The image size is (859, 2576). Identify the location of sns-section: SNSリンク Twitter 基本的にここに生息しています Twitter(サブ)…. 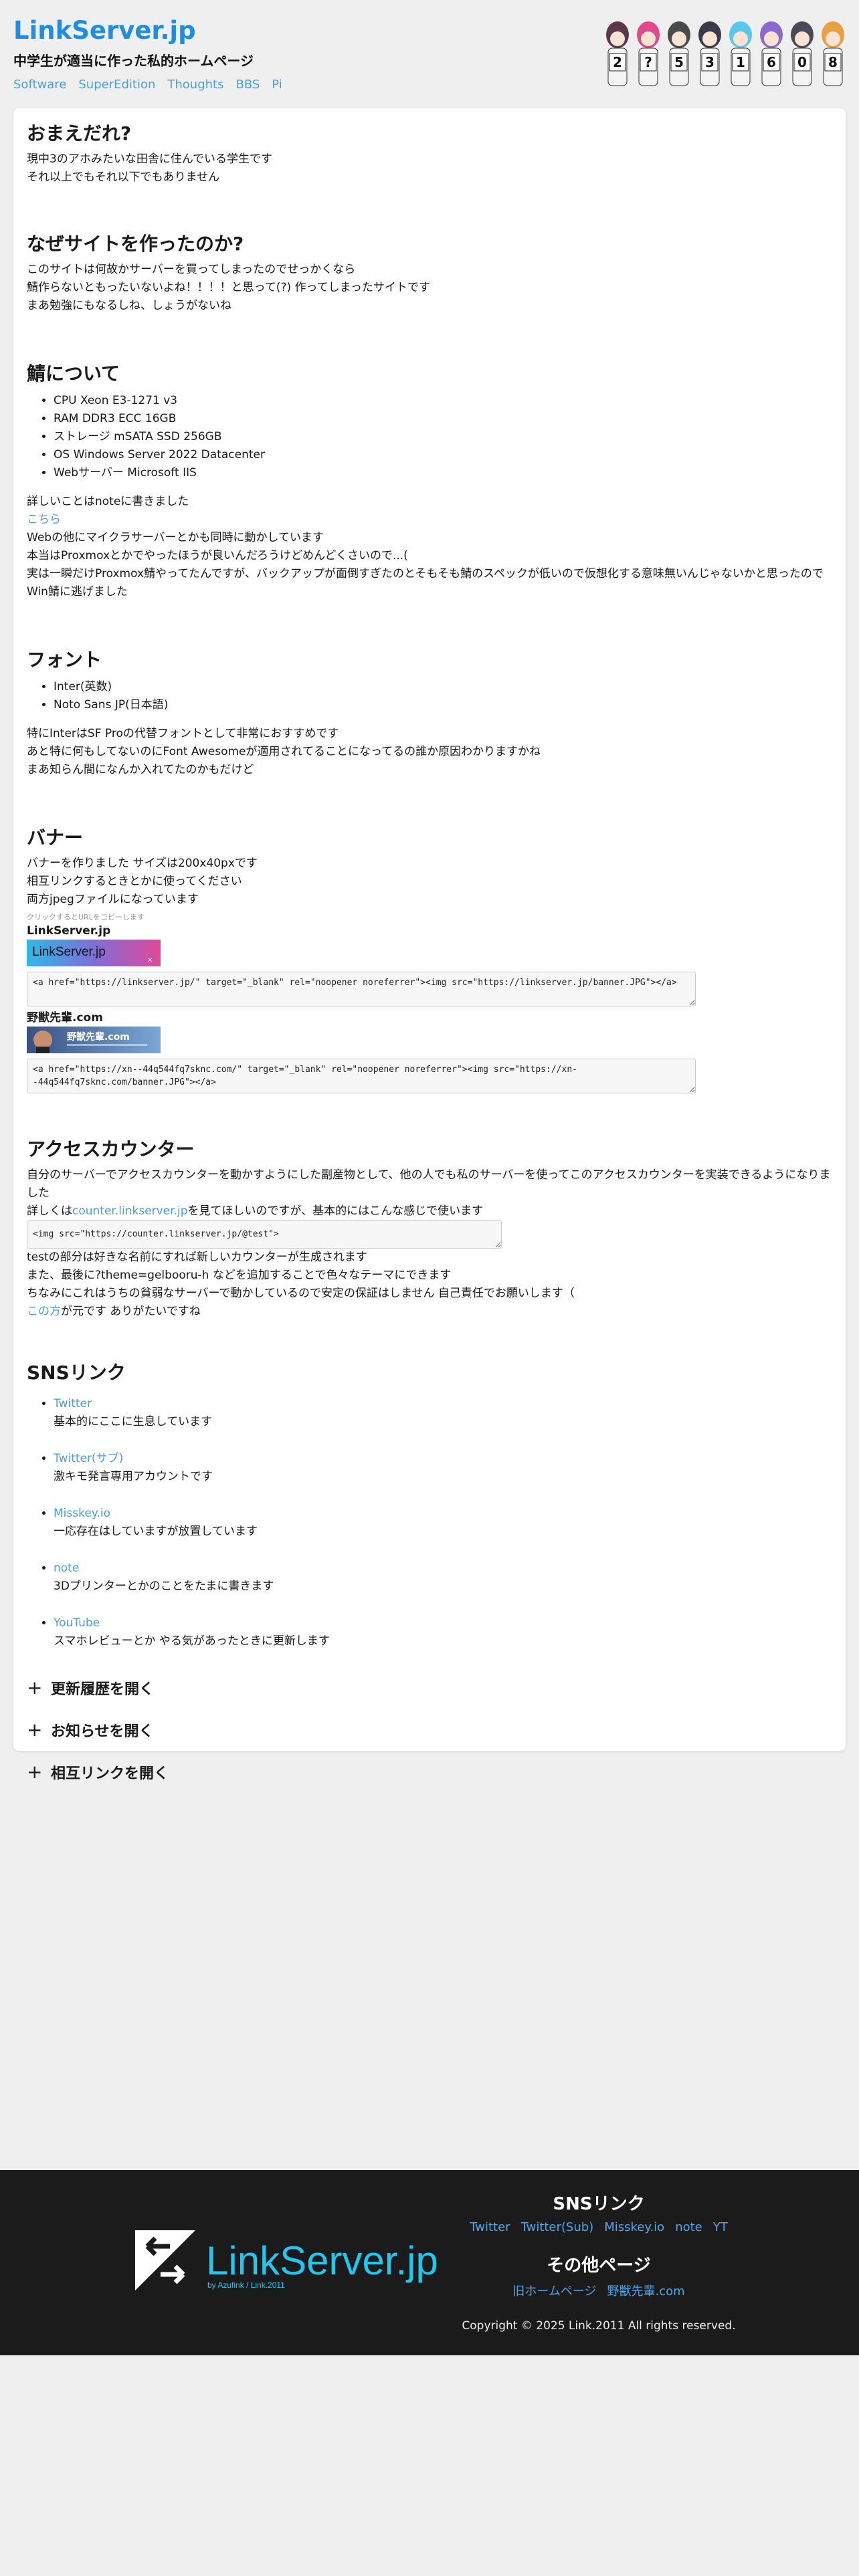
(429, 1506).